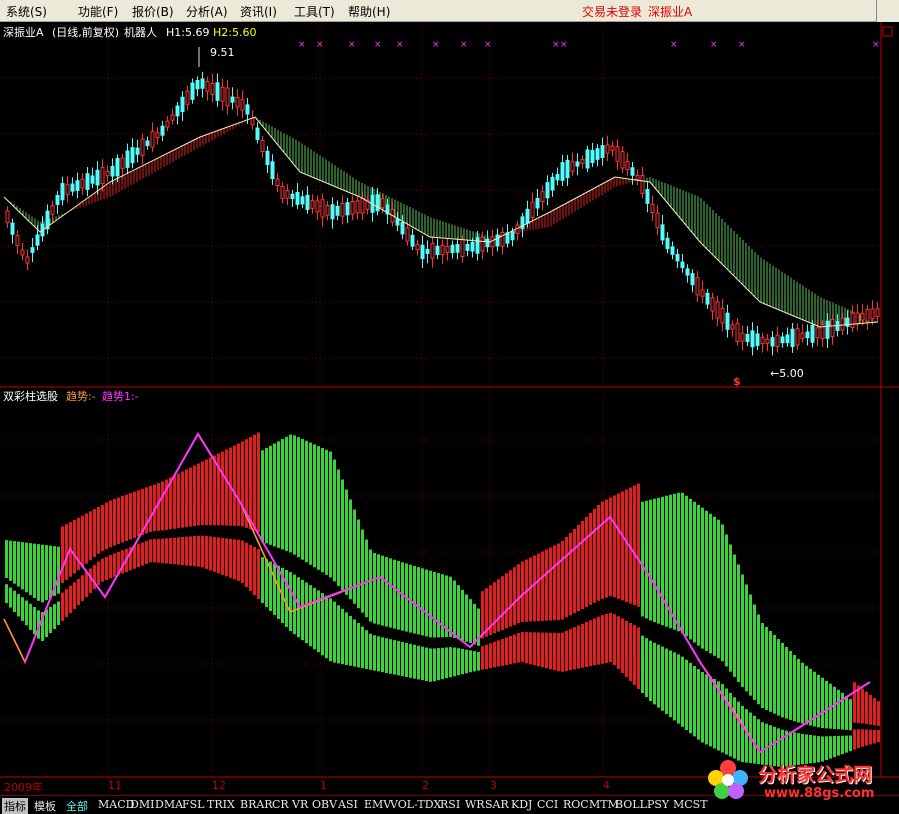  Describe the element at coordinates (815, 775) in the screenshot. I see `watermark-brand: 分析家公式网` at that location.